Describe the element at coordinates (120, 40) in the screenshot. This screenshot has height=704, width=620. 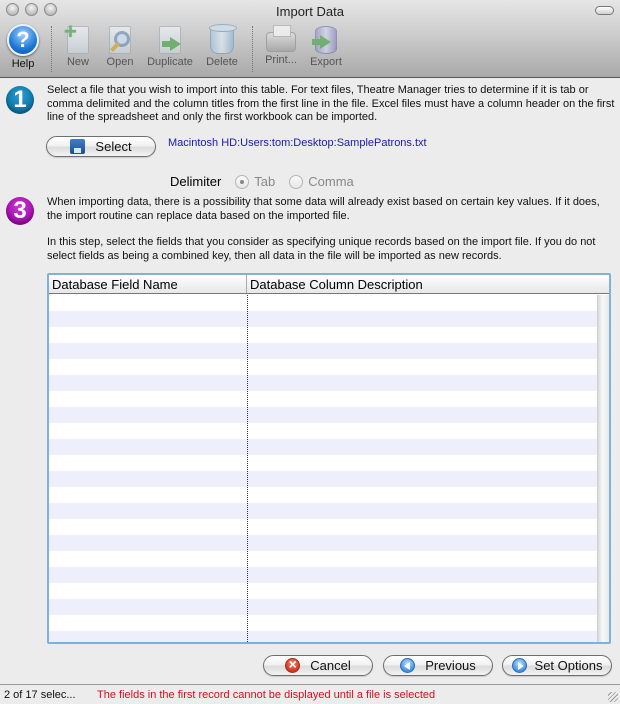
I see `open-magnifier-icon` at that location.